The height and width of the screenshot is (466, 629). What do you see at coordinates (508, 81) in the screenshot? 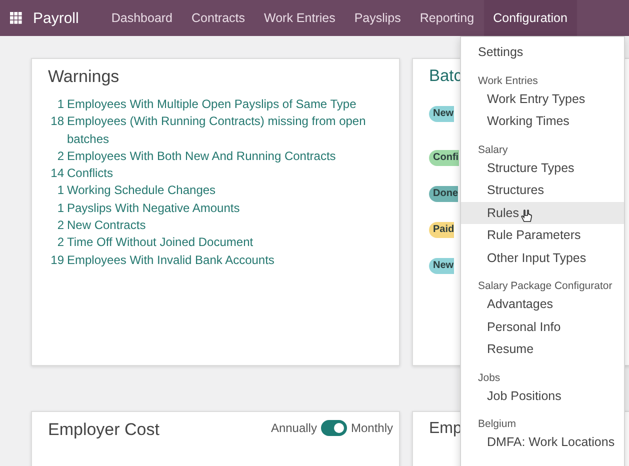
I see `menu-section-header: Work Entries` at bounding box center [508, 81].